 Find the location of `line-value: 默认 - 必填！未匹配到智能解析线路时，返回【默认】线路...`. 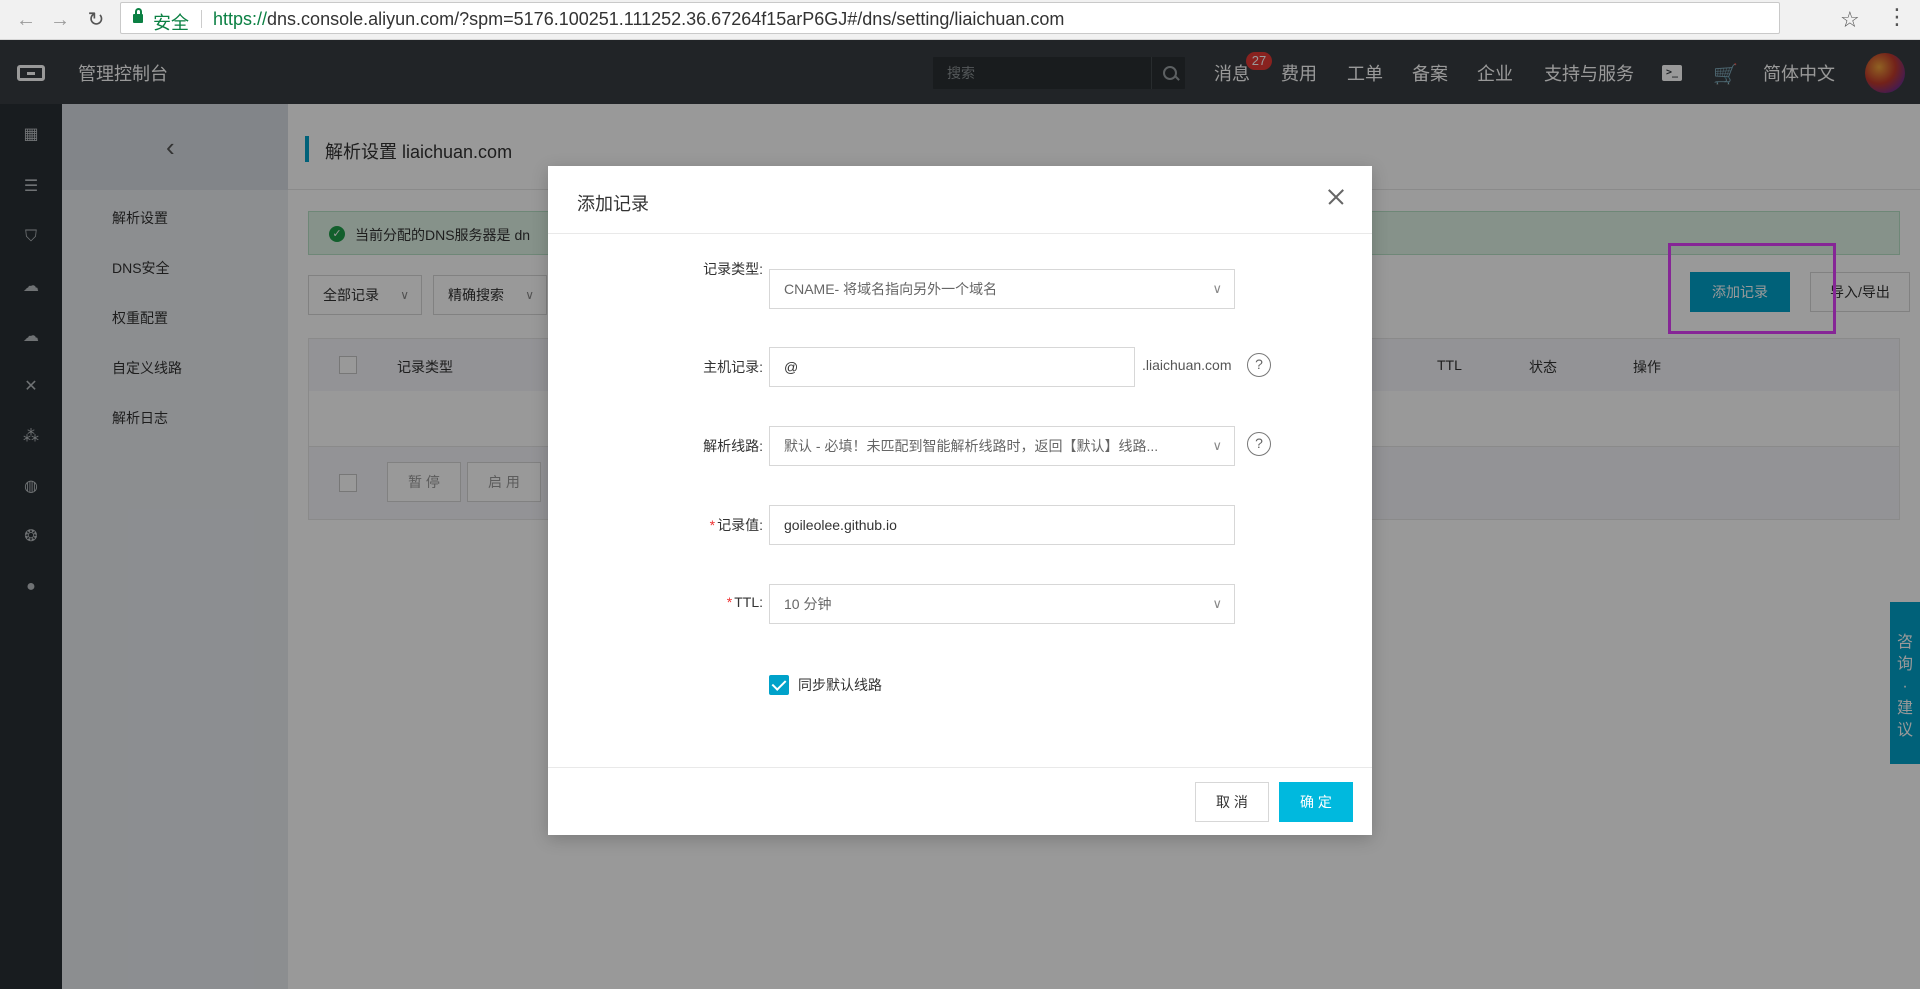

line-value: 默认 - 必填！未匹配到智能解析线路时，返回【默认】线路... is located at coordinates (971, 446).